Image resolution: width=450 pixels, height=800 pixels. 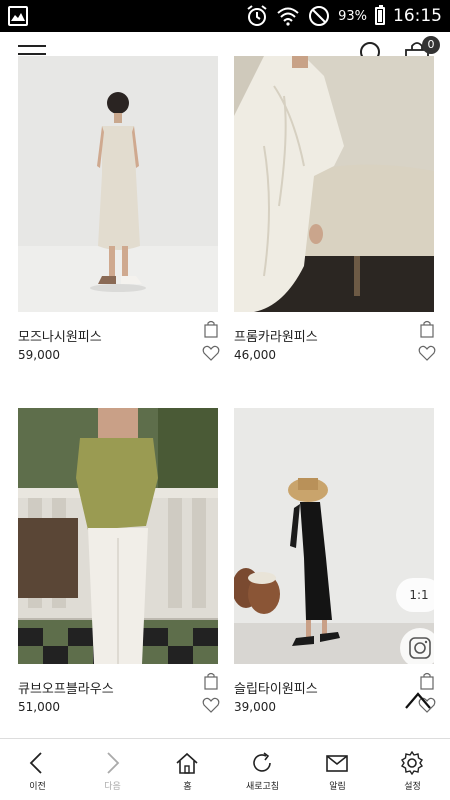 I want to click on back-arrow-icon, so click(x=35, y=763).